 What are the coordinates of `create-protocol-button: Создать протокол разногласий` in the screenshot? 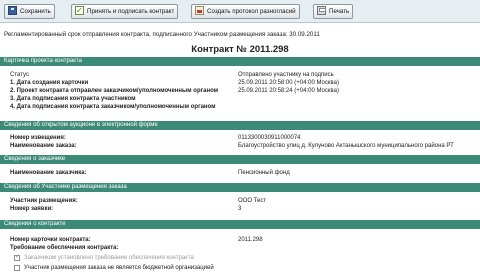 It's located at (245, 11).